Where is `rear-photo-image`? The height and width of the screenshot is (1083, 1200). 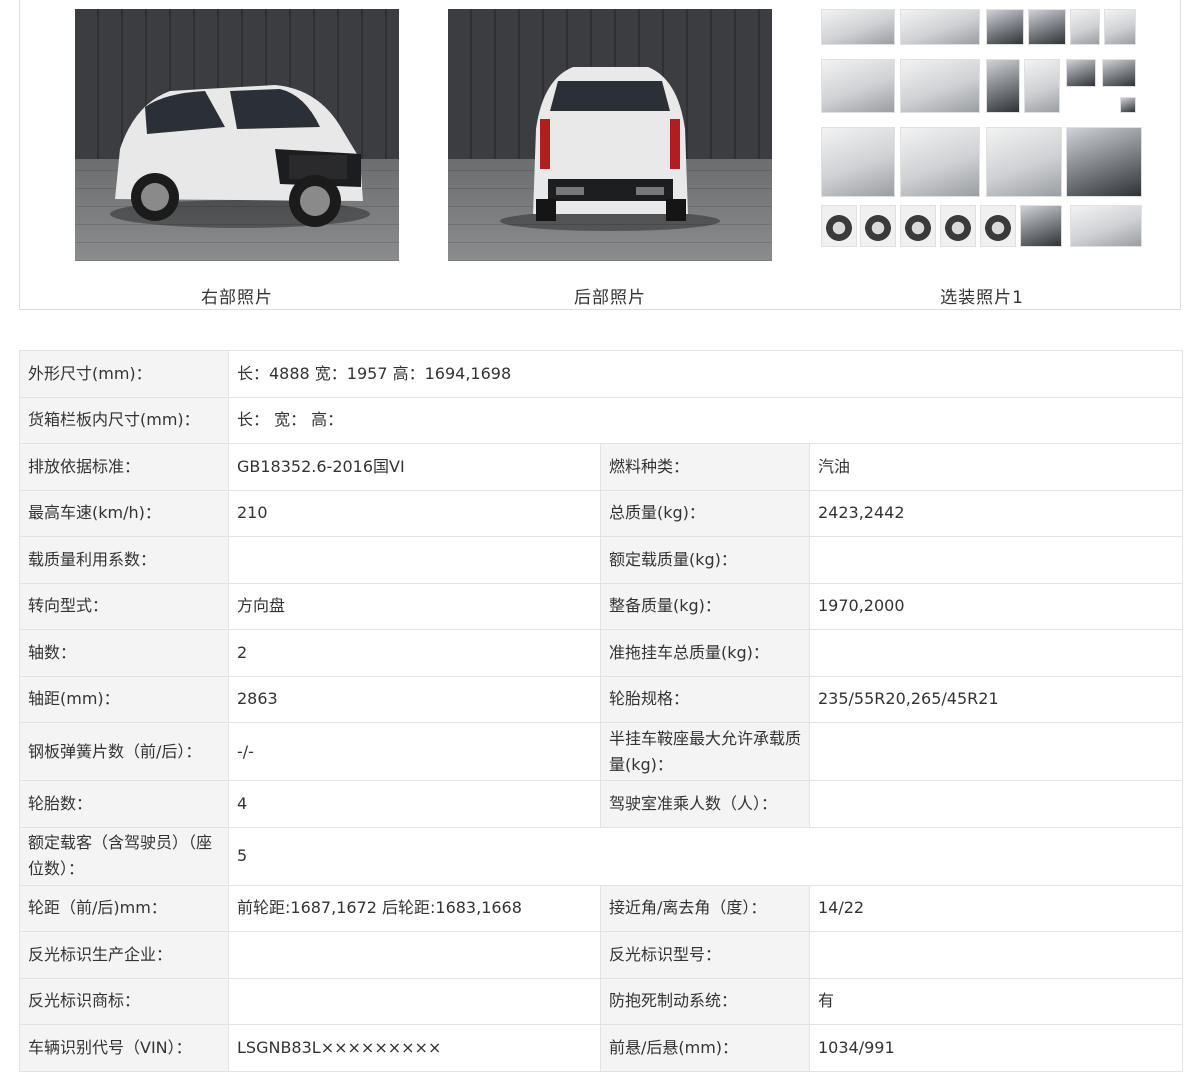
rear-photo-image is located at coordinates (610, 135).